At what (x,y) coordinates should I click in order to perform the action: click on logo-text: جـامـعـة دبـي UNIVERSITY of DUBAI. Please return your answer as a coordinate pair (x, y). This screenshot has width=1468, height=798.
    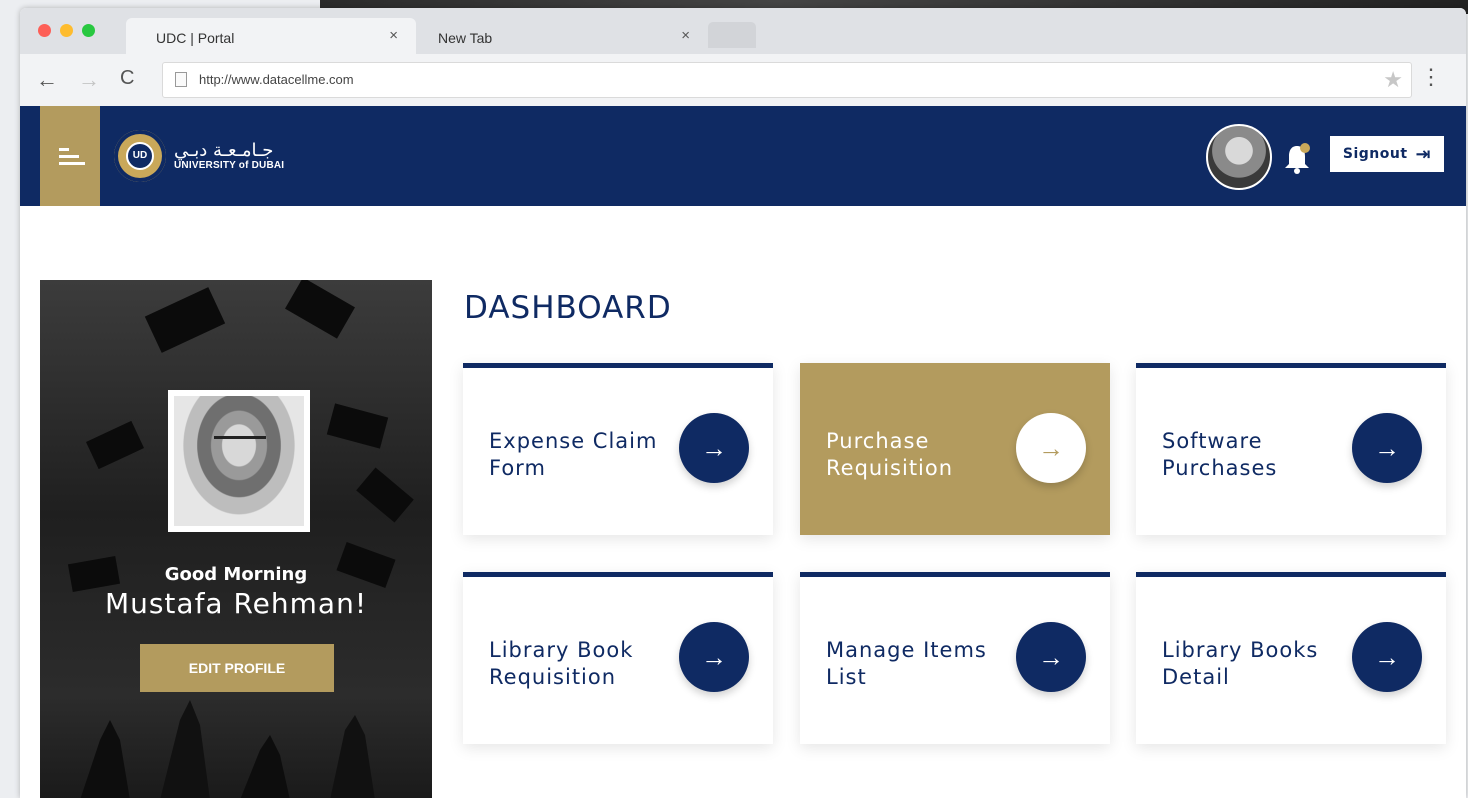
    Looking at the image, I should click on (229, 155).